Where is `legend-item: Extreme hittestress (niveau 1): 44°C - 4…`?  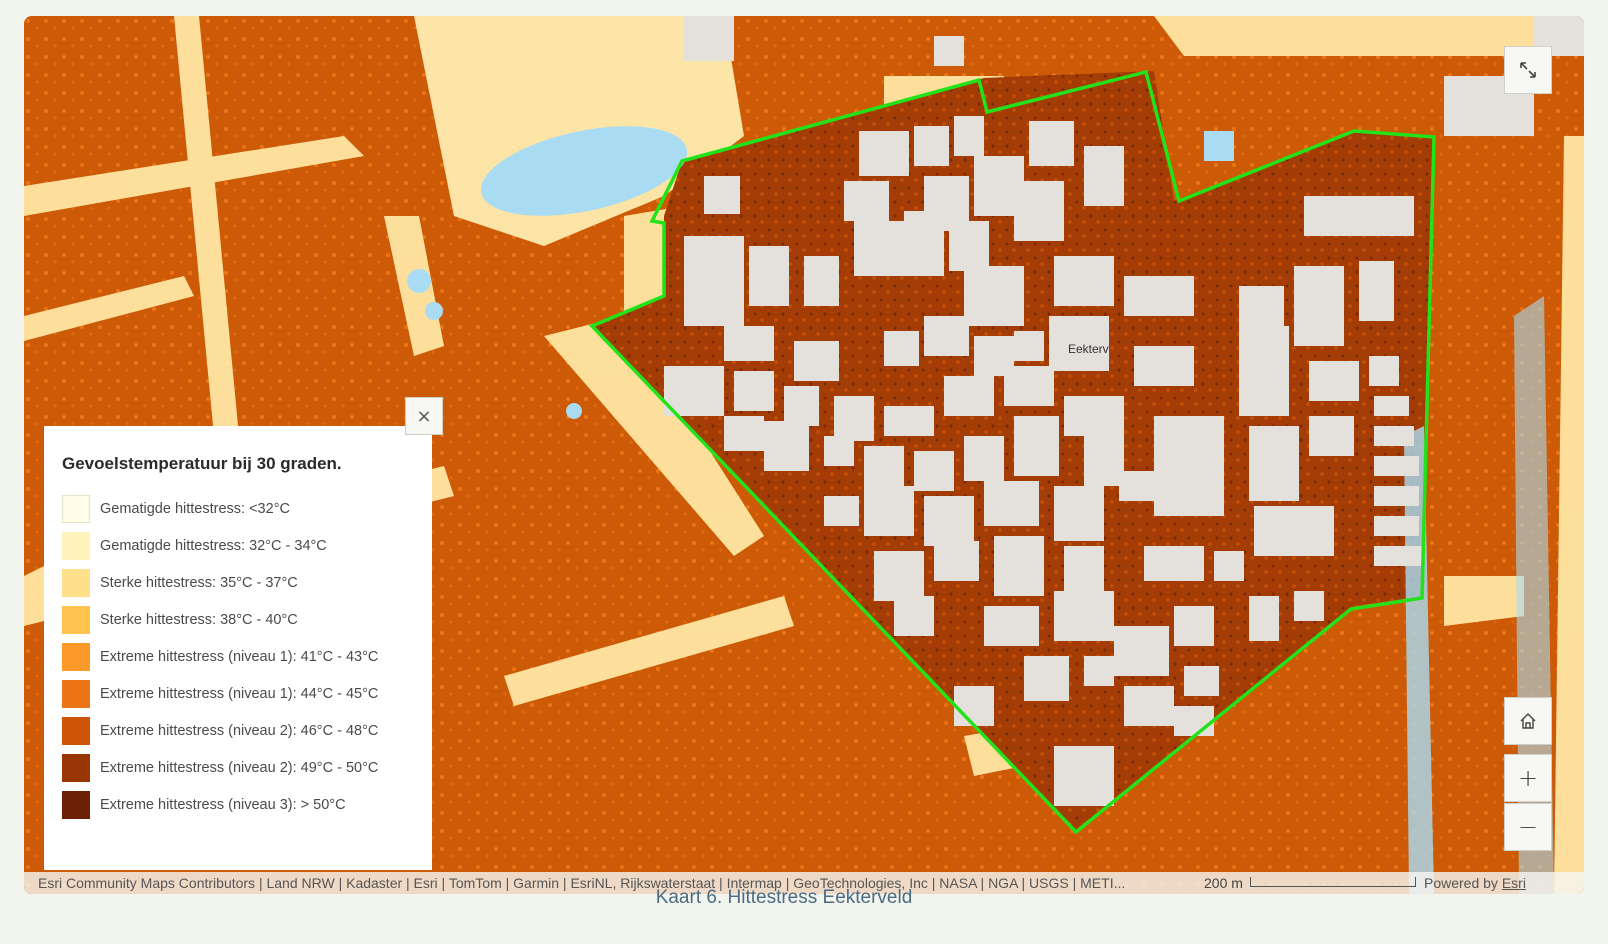
legend-item: Extreme hittestress (niveau 1): 44°C - 4… is located at coordinates (238, 693).